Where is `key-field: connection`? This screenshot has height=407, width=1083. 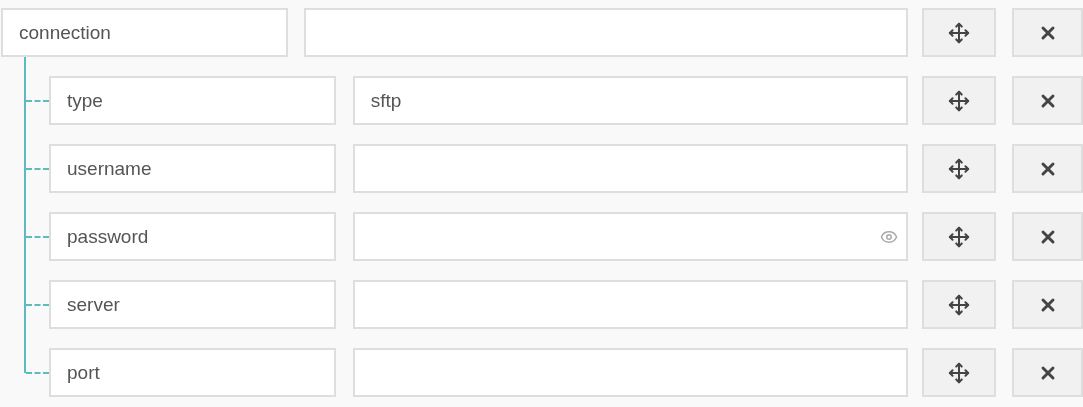
key-field: connection is located at coordinates (144, 32).